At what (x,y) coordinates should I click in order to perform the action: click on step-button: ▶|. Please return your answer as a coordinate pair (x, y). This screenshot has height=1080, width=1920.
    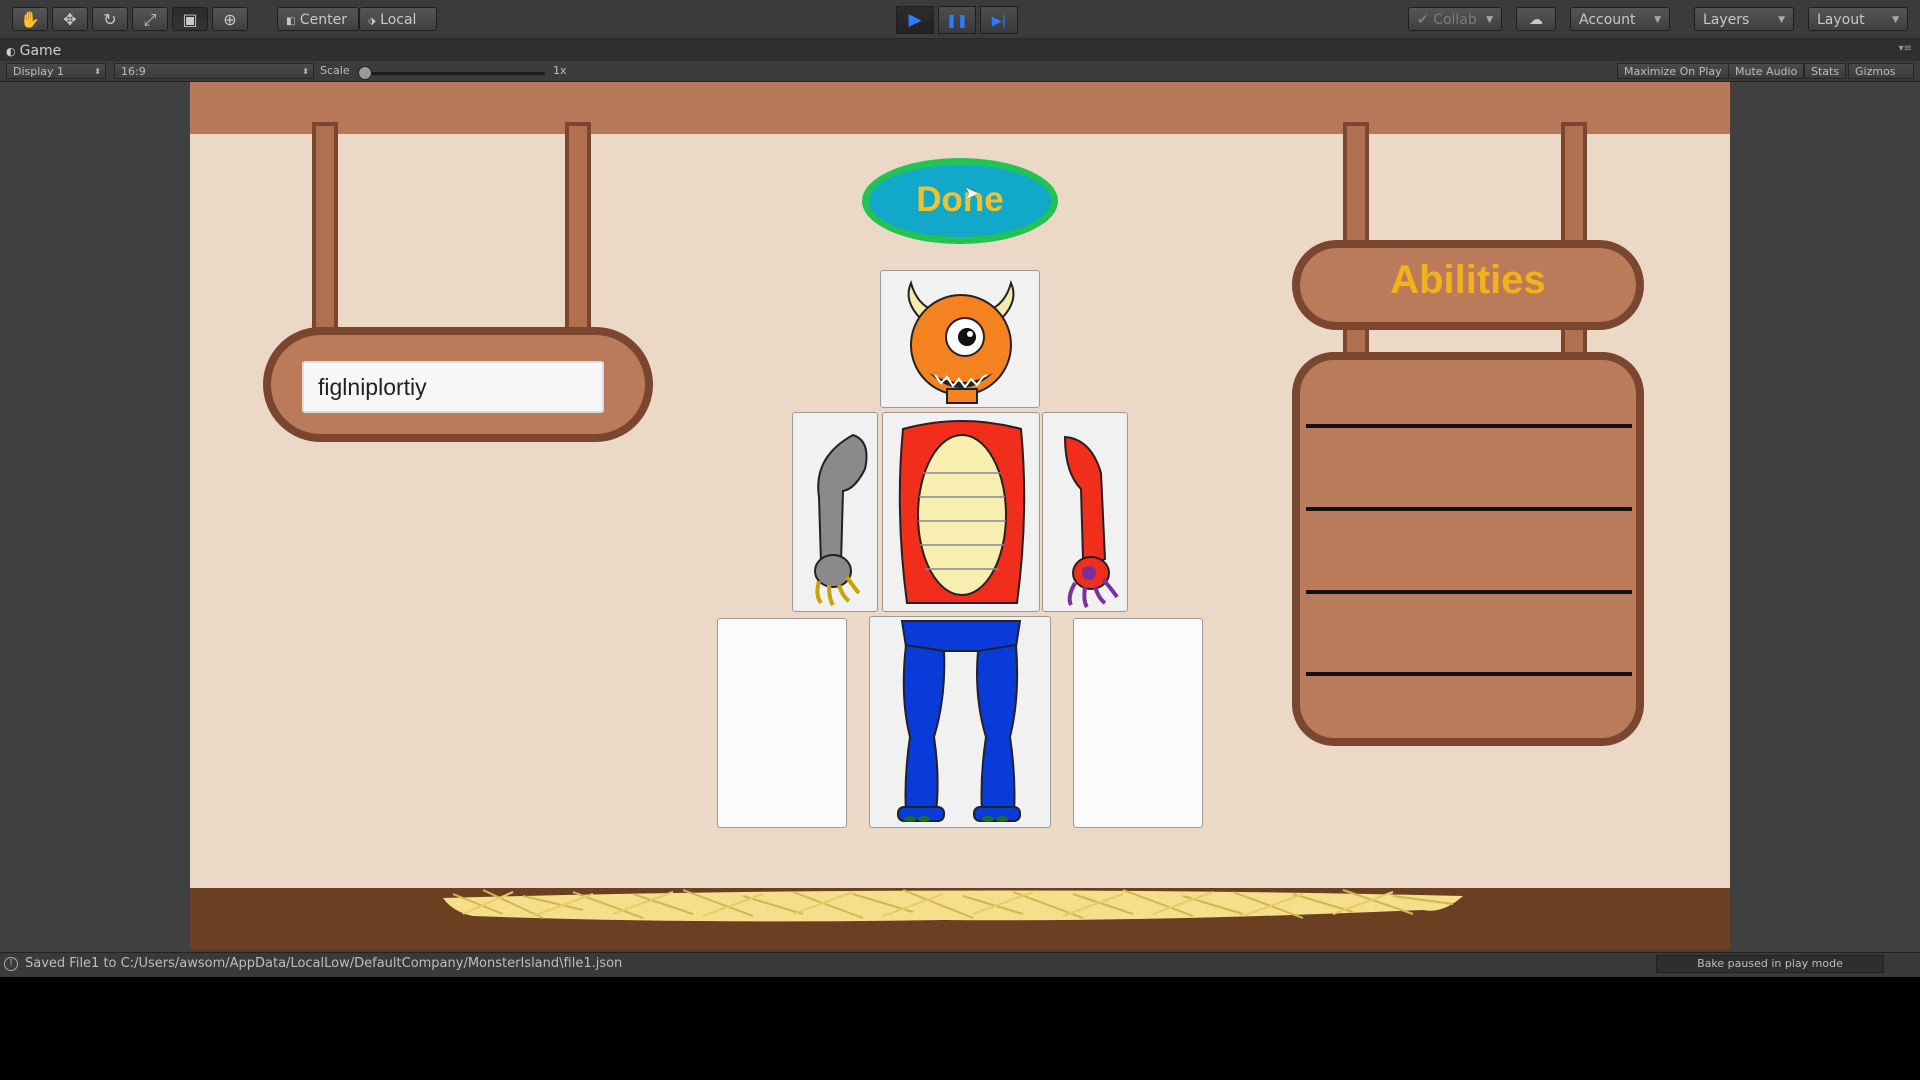
    Looking at the image, I should click on (999, 20).